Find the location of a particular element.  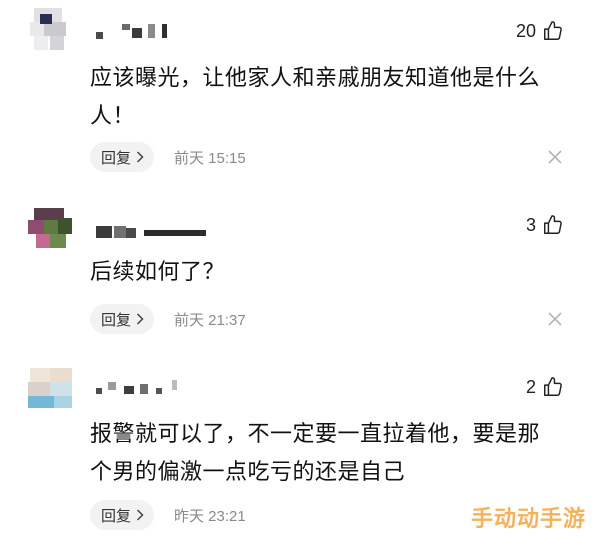

like-count: 20 is located at coordinates (525, 30).